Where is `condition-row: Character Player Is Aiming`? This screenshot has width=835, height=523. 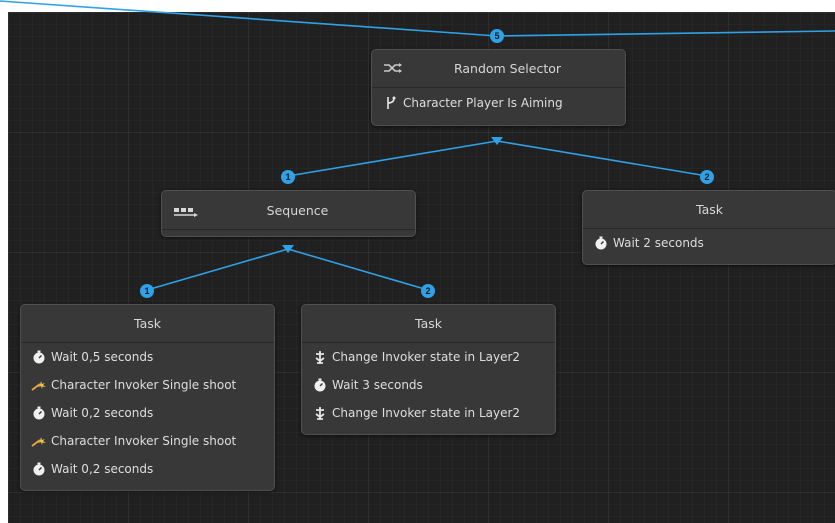 condition-row: Character Player Is Aiming is located at coordinates (498, 103).